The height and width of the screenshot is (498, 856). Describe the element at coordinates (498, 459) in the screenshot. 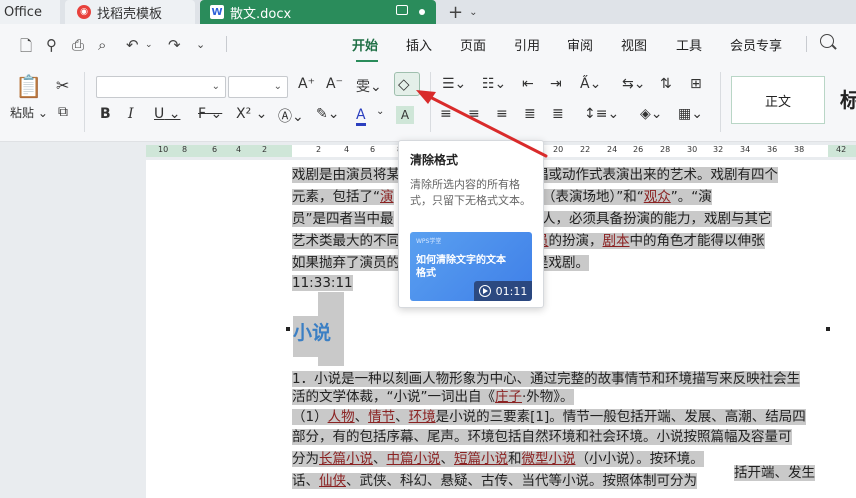

I see `doc-para-4: 分为长篇小说、中篇小说、短篇小说和微型小说（小小说）。按环境。` at that location.